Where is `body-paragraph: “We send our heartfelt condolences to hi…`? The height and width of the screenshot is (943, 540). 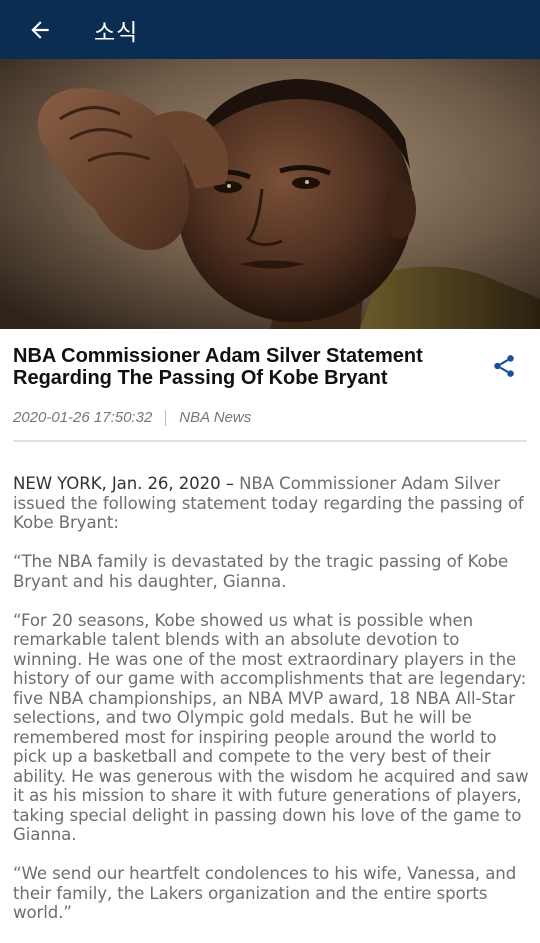
body-paragraph: “We send our heartfelt condolences to hi… is located at coordinates (265, 893).